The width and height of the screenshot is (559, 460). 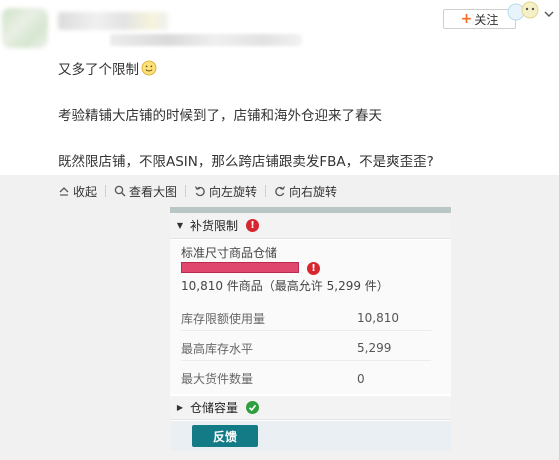 What do you see at coordinates (120, 191) in the screenshot?
I see `search-icon` at bounding box center [120, 191].